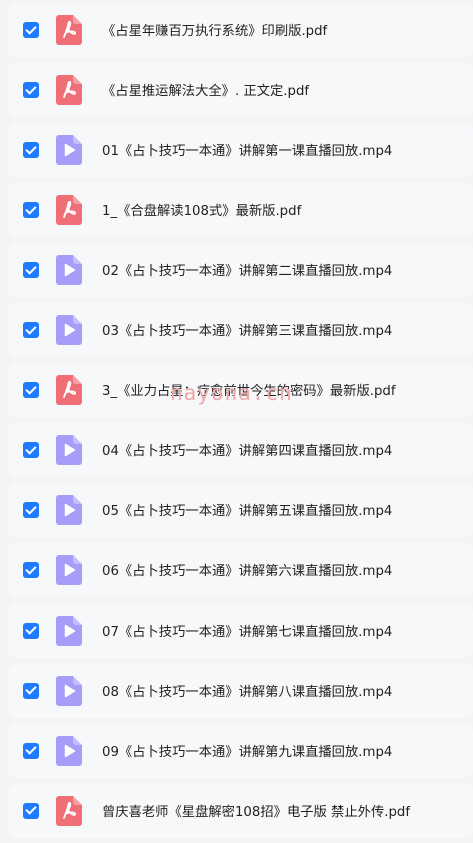  I want to click on file-row: 02《占卜技巧一本通》讲解第二课直播回放.mp4, so click(240, 270).